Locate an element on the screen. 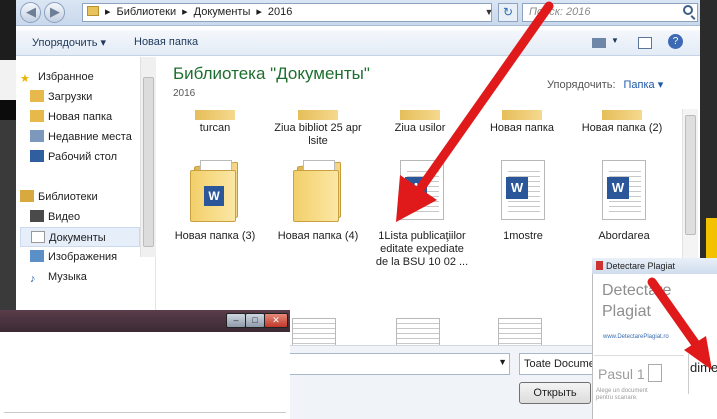  arrow-to-document is located at coordinates (475, 111).